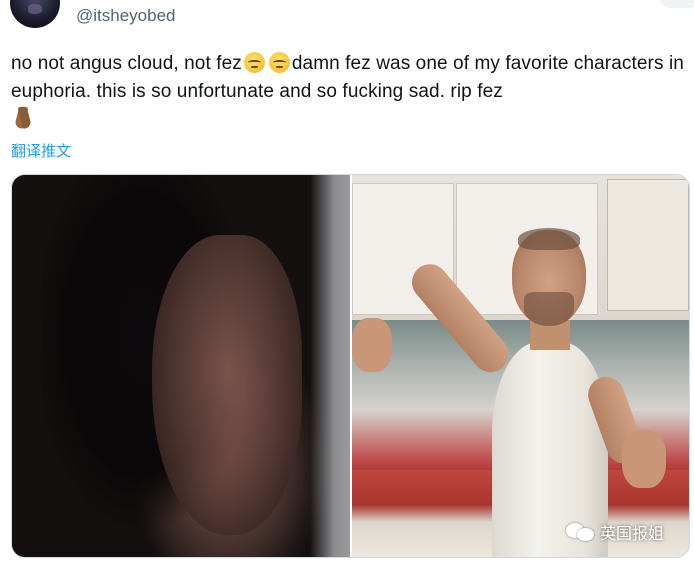  Describe the element at coordinates (330, 366) in the screenshot. I see `photo-wall` at that location.